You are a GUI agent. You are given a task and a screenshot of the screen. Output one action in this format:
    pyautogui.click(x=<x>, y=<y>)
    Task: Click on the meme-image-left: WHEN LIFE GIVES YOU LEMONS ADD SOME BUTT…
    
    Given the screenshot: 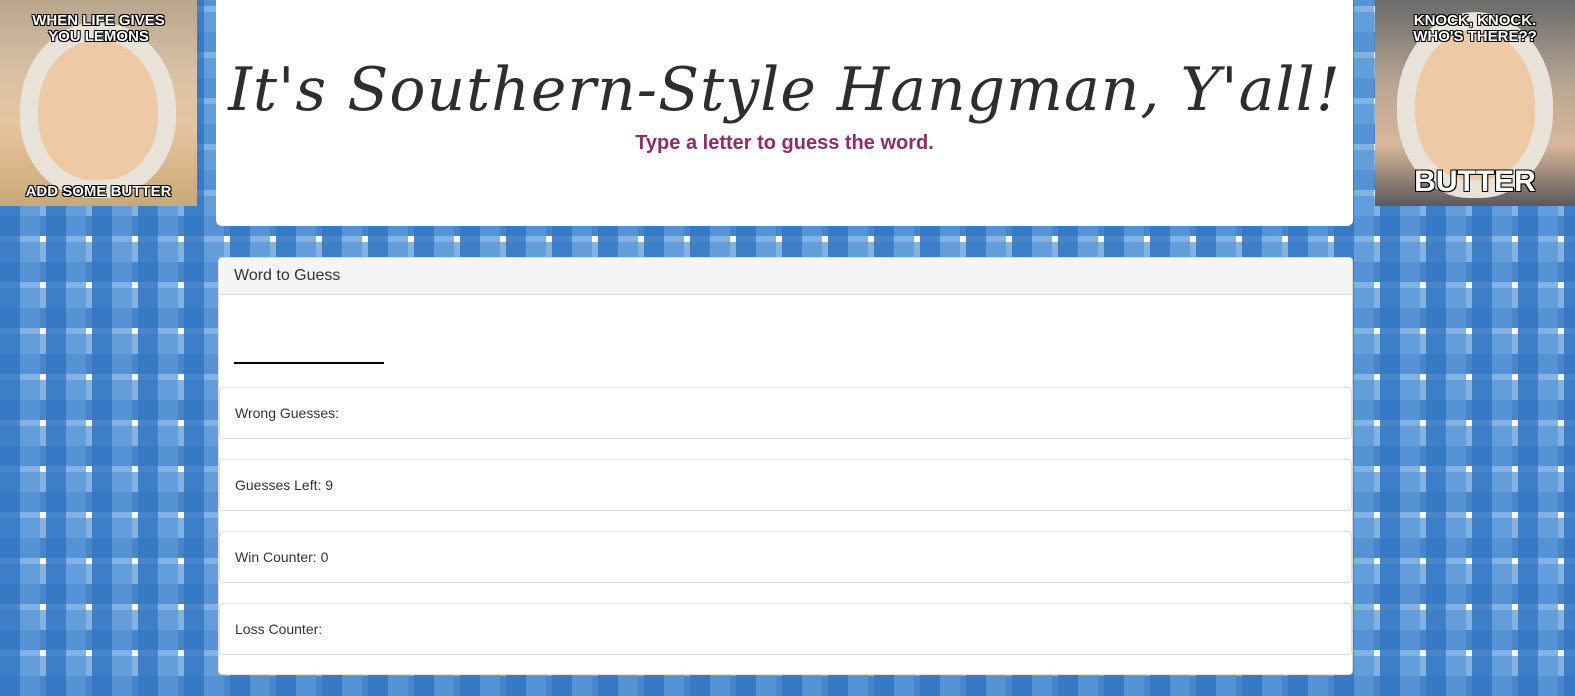 What is the action you would take?
    pyautogui.click(x=98, y=103)
    